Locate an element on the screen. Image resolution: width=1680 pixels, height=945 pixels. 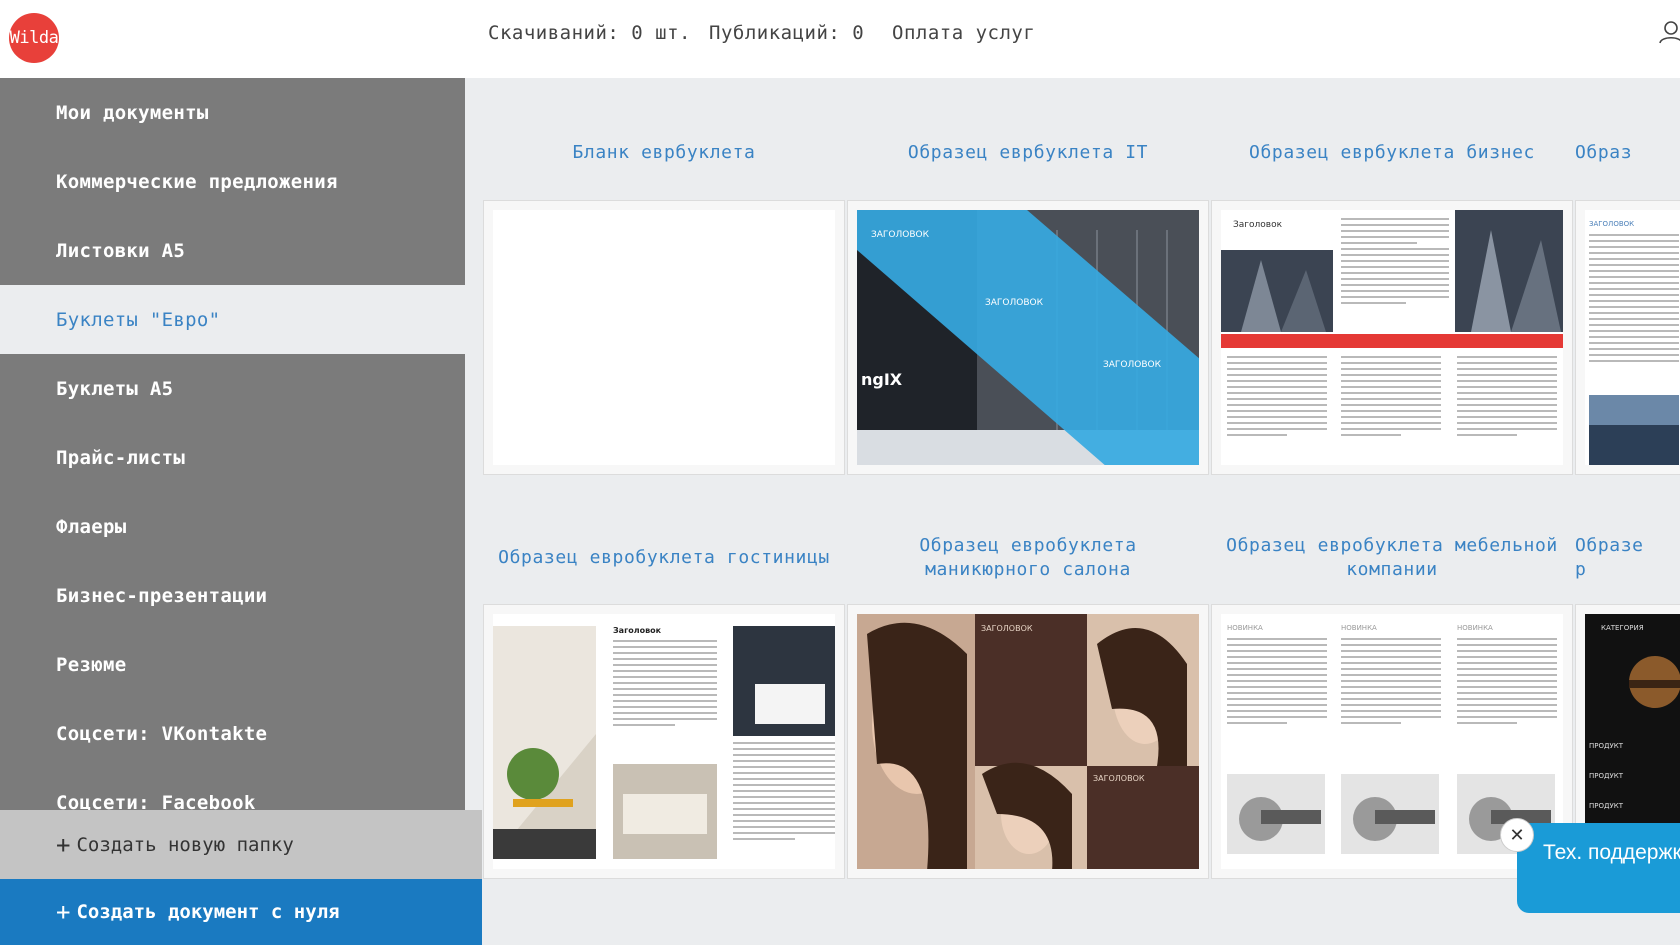
create-document-label: Создать документ с нуля is located at coordinates (208, 912).